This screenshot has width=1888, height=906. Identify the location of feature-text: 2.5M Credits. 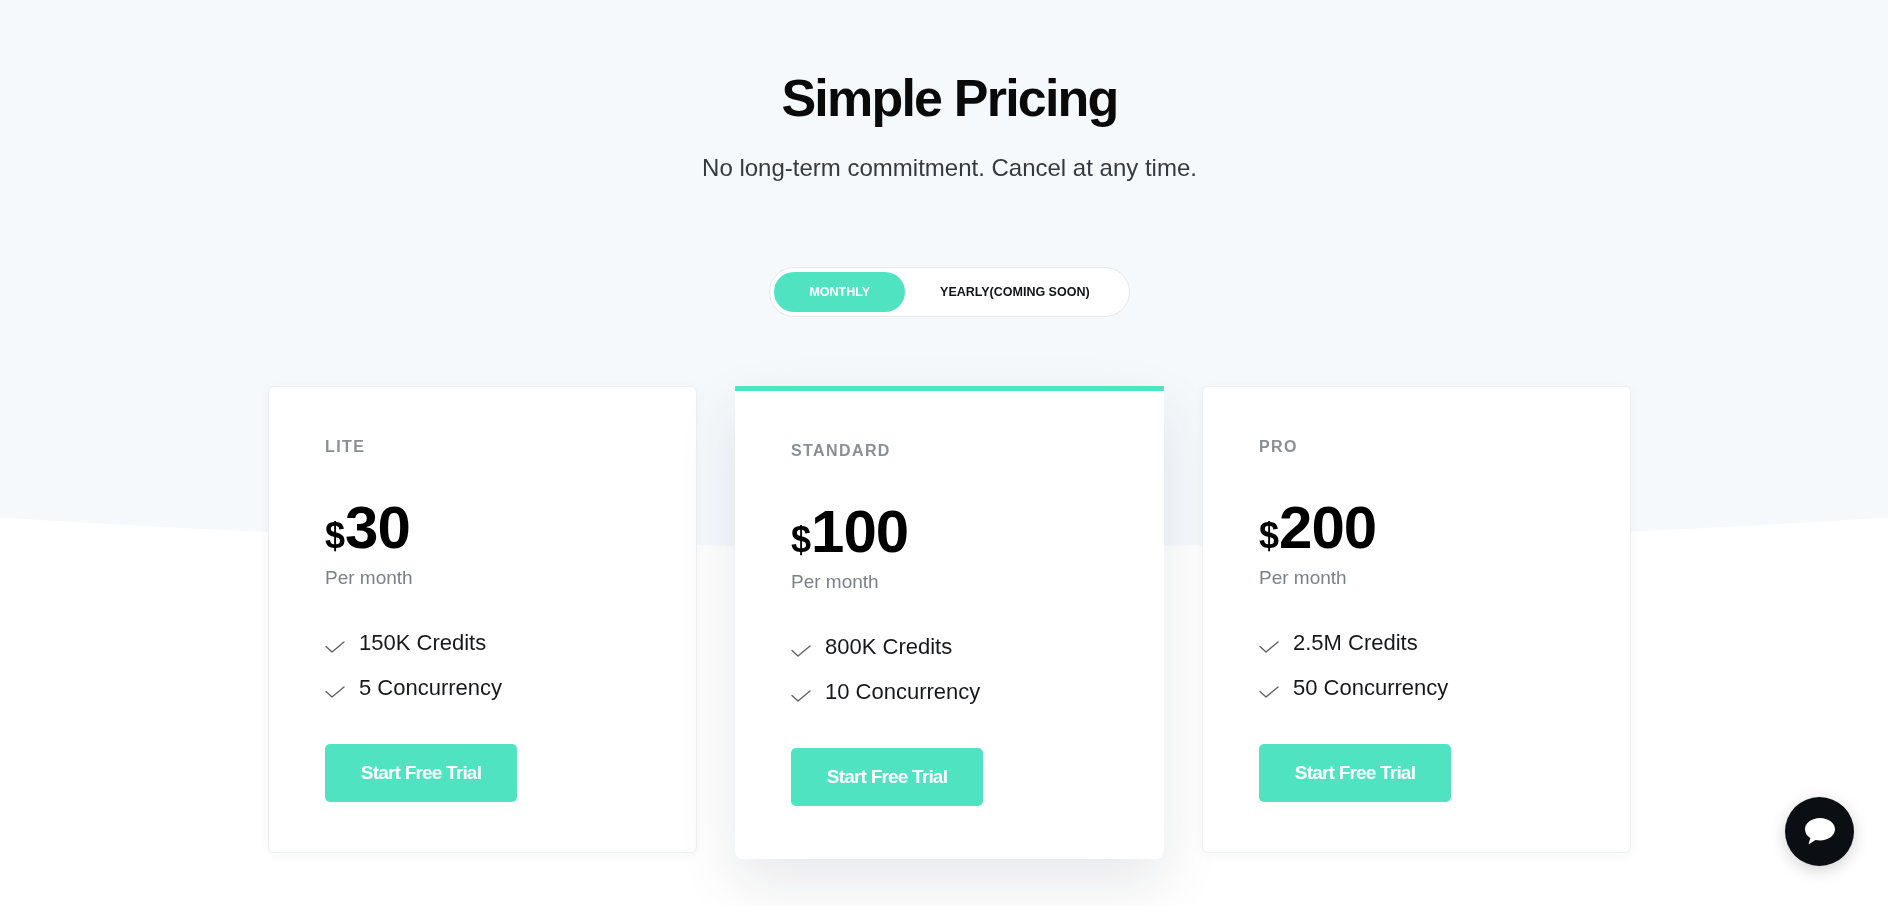
(1355, 643).